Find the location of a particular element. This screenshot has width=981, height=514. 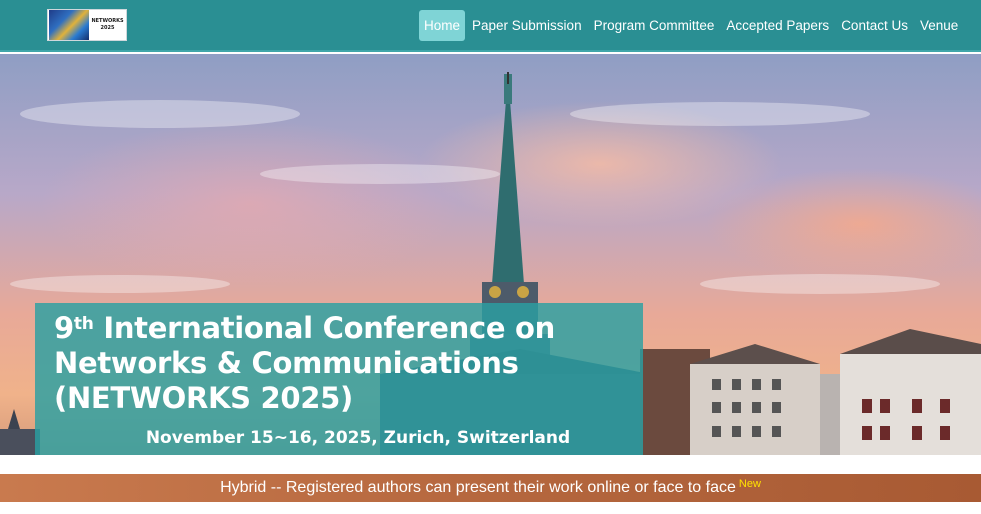

nav-contact-us: Contact Us is located at coordinates (874, 25).